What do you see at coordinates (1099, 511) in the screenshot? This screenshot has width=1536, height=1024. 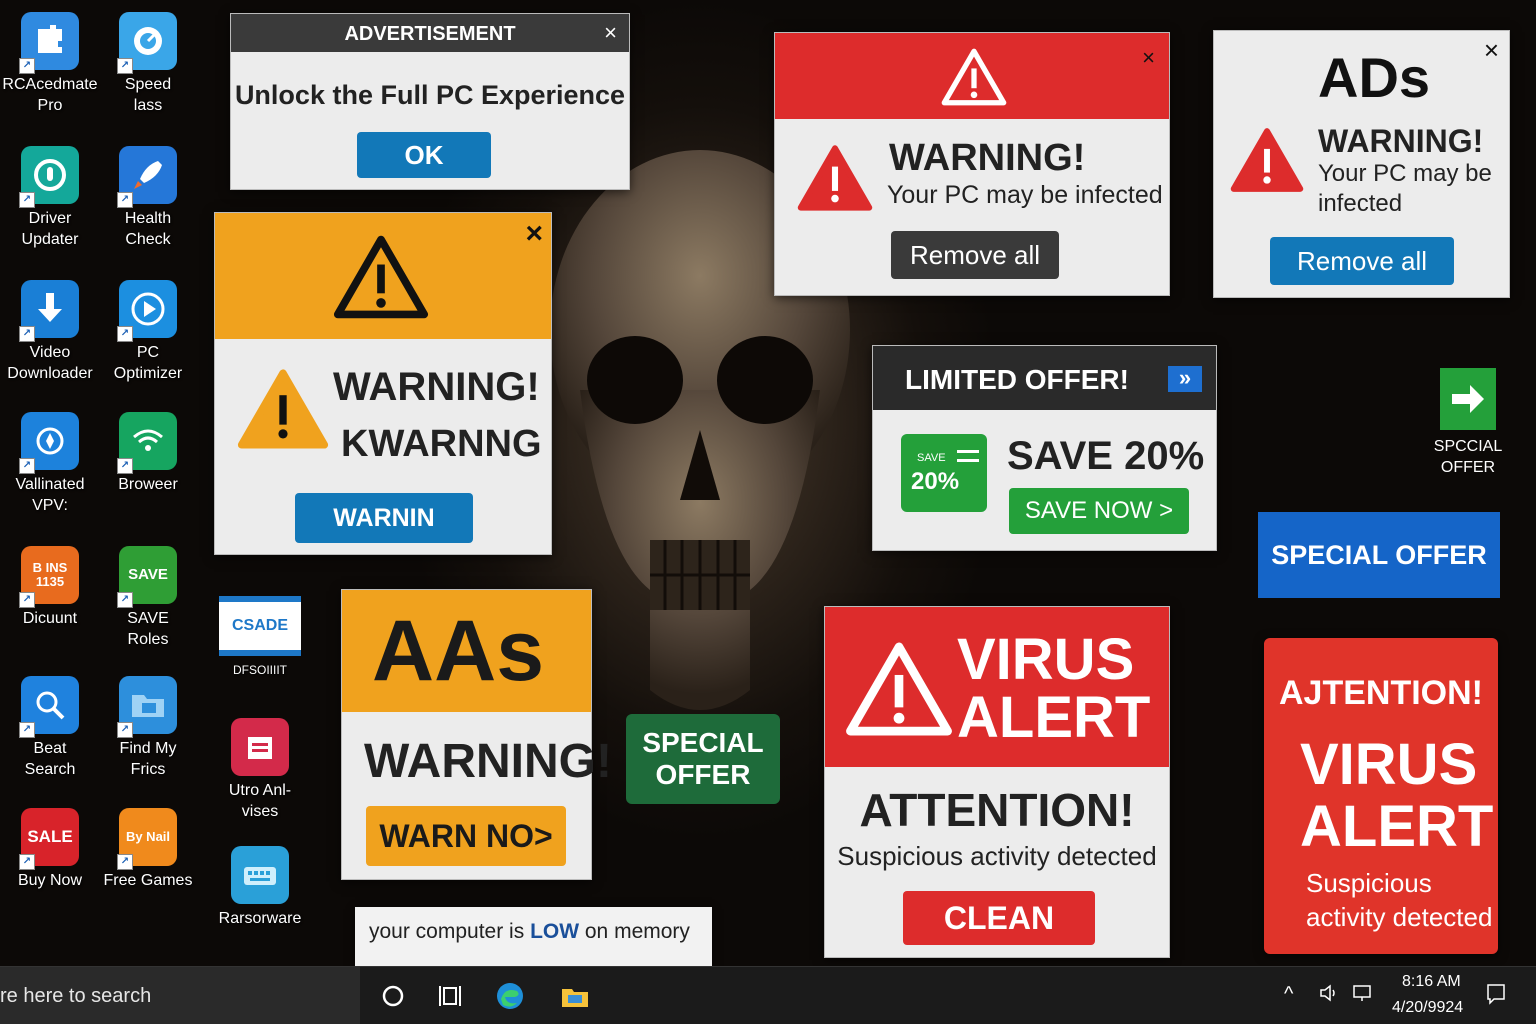 I see `save-now-button: SAVE NOW >` at bounding box center [1099, 511].